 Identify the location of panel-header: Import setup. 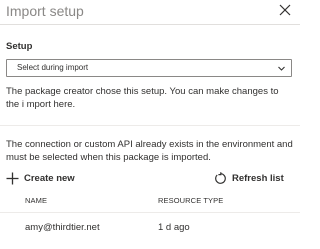
(150, 12).